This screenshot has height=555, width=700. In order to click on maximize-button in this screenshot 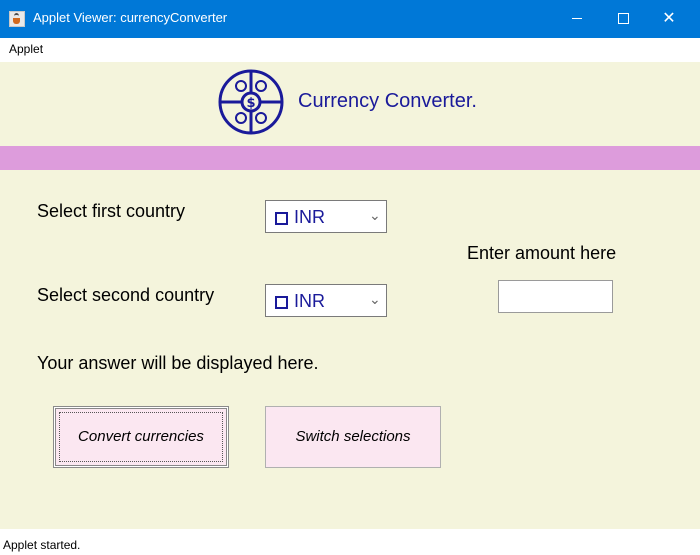, I will do `click(623, 19)`.